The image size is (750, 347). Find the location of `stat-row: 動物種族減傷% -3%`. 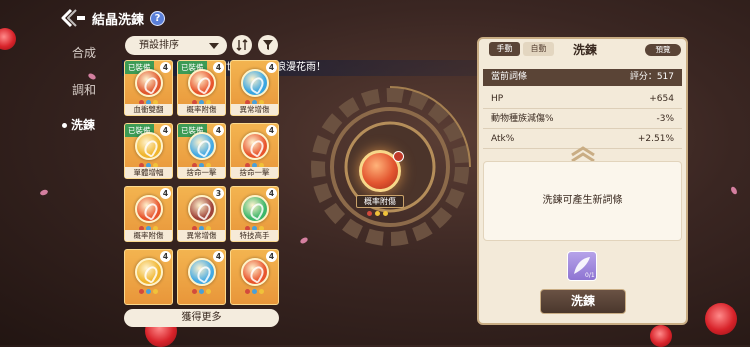

stat-row: 動物種族減傷% -3% is located at coordinates (582, 119).